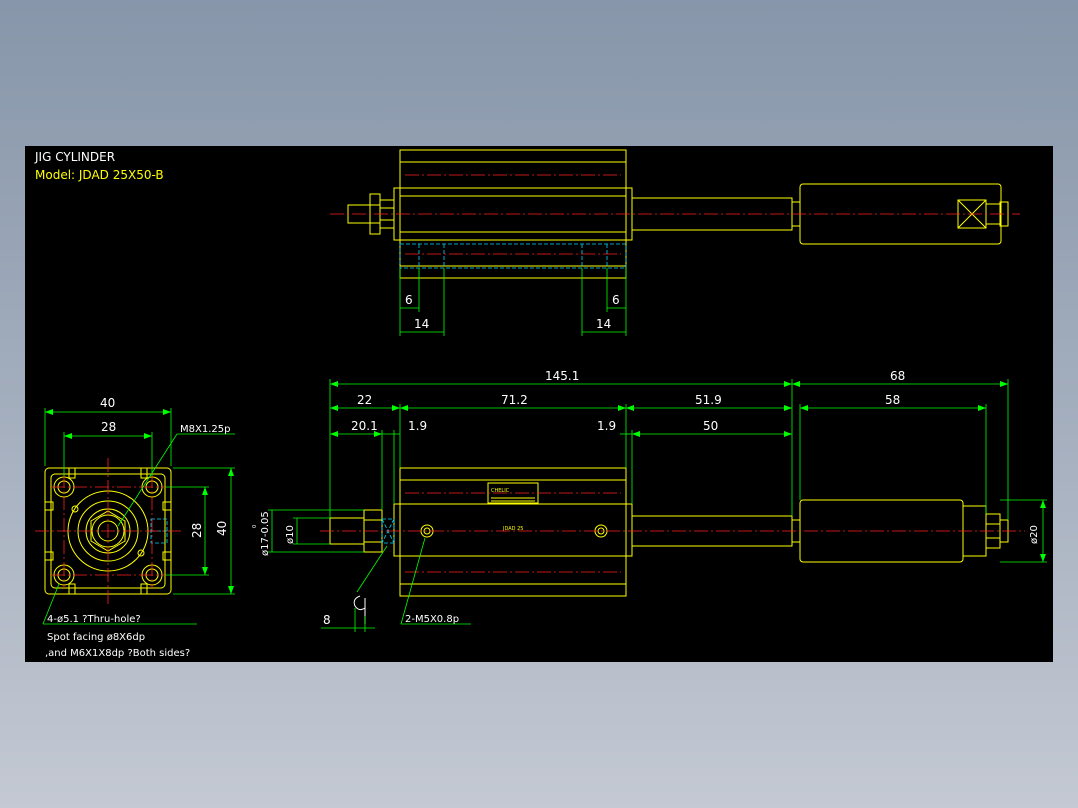 This screenshot has width=1078, height=808. Describe the element at coordinates (255, 526) in the screenshot. I see `side-dim-dia17-tolerance: 0` at that location.